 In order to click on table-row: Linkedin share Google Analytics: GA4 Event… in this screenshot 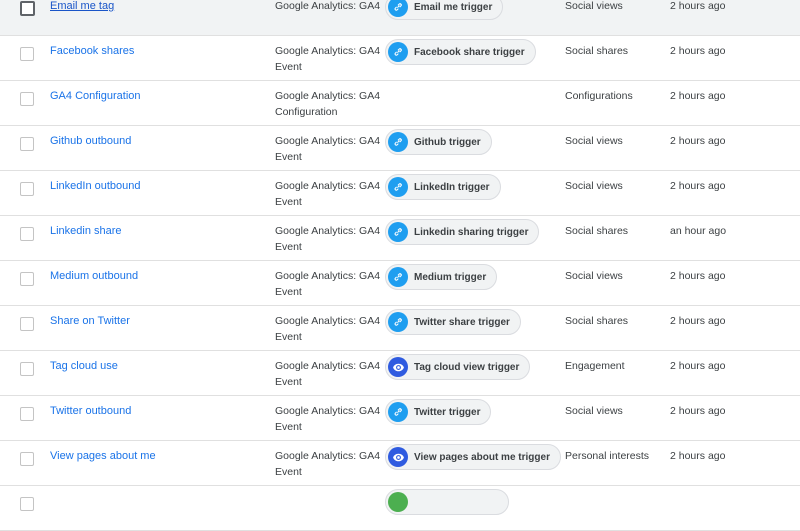, I will do `click(400, 238)`.